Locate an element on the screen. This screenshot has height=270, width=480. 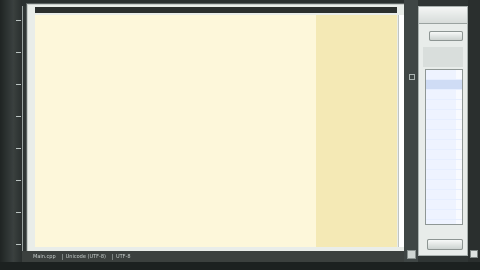
resize-handle-icon is located at coordinates (411, 254).